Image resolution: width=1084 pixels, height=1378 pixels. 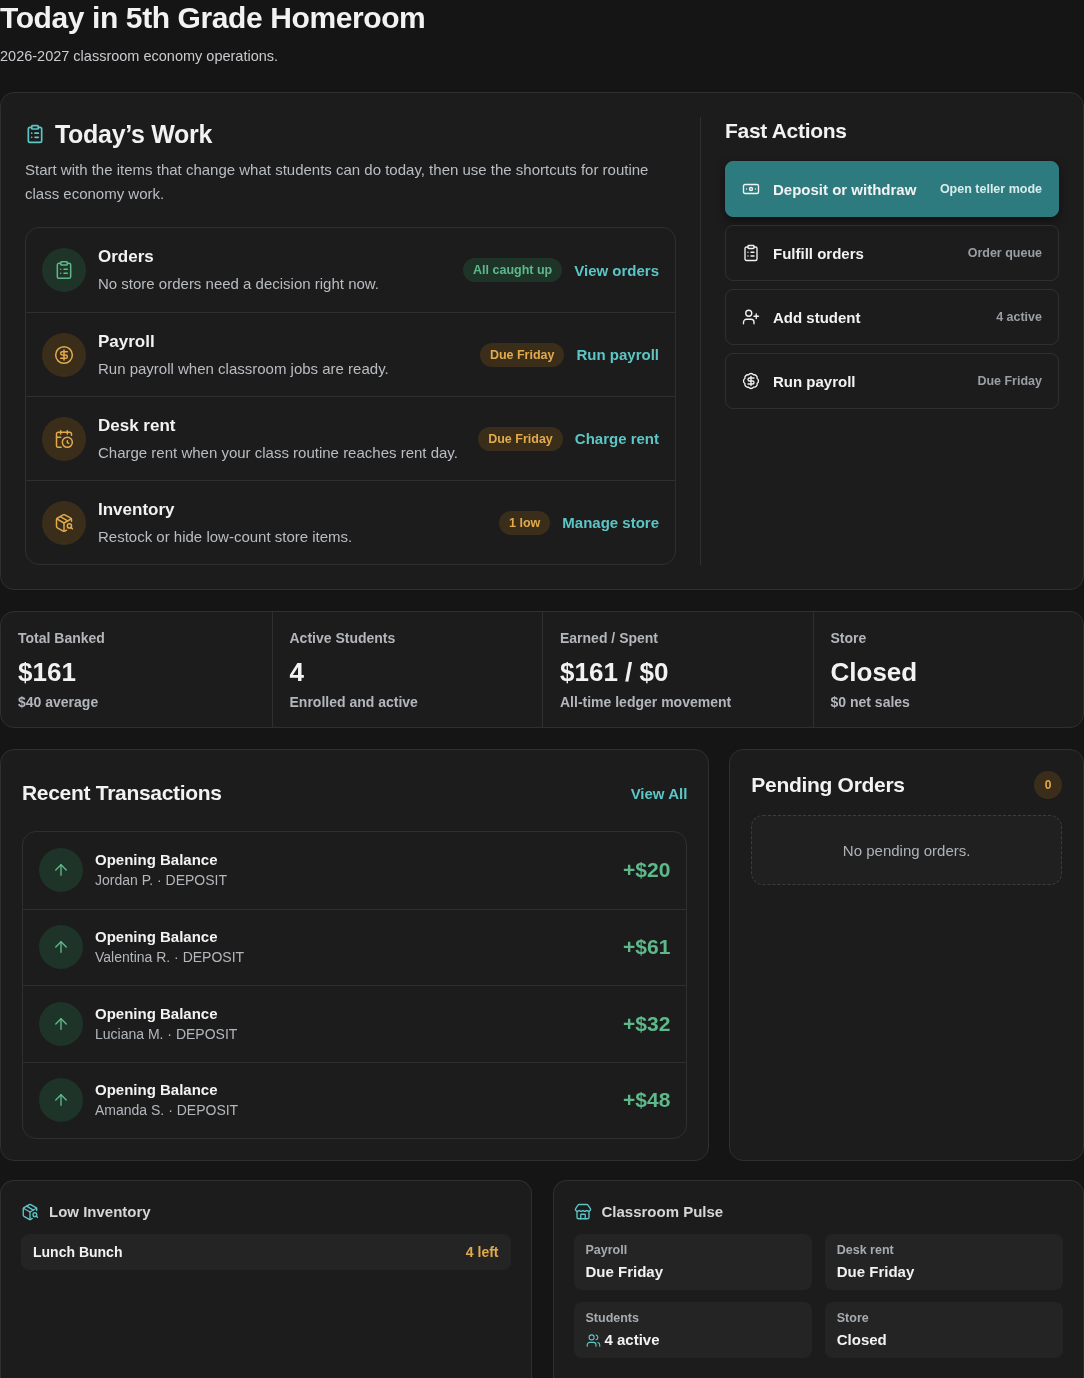 I want to click on section-title: Classroom Pulse, so click(x=662, y=1212).